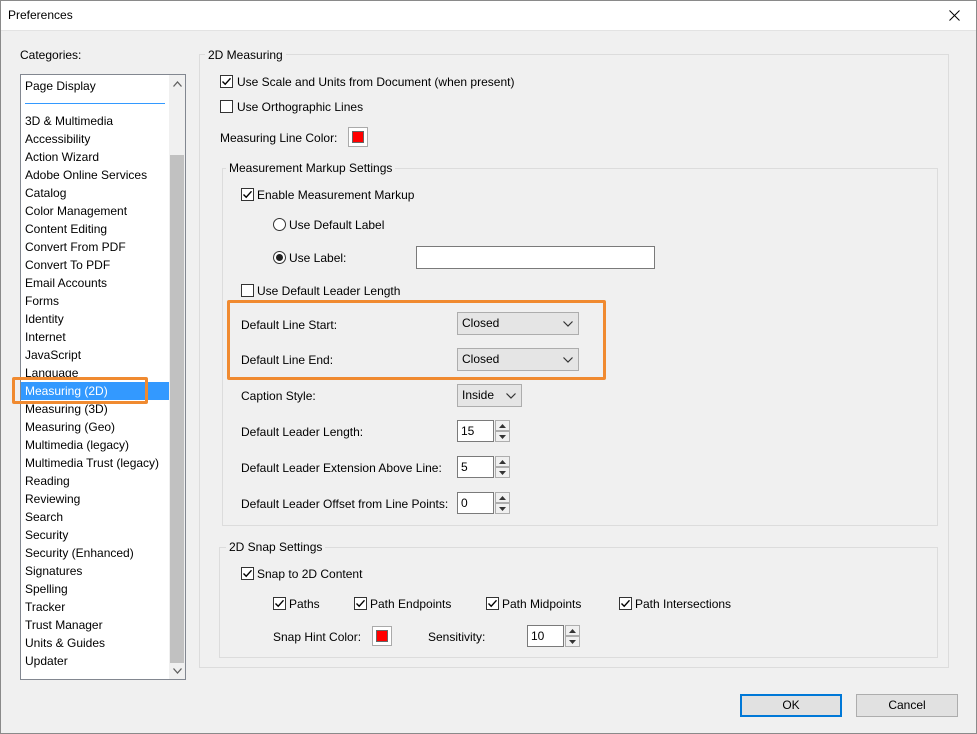 The image size is (977, 734). What do you see at coordinates (75, 247) in the screenshot?
I see `category-item: Convert From PDF` at bounding box center [75, 247].